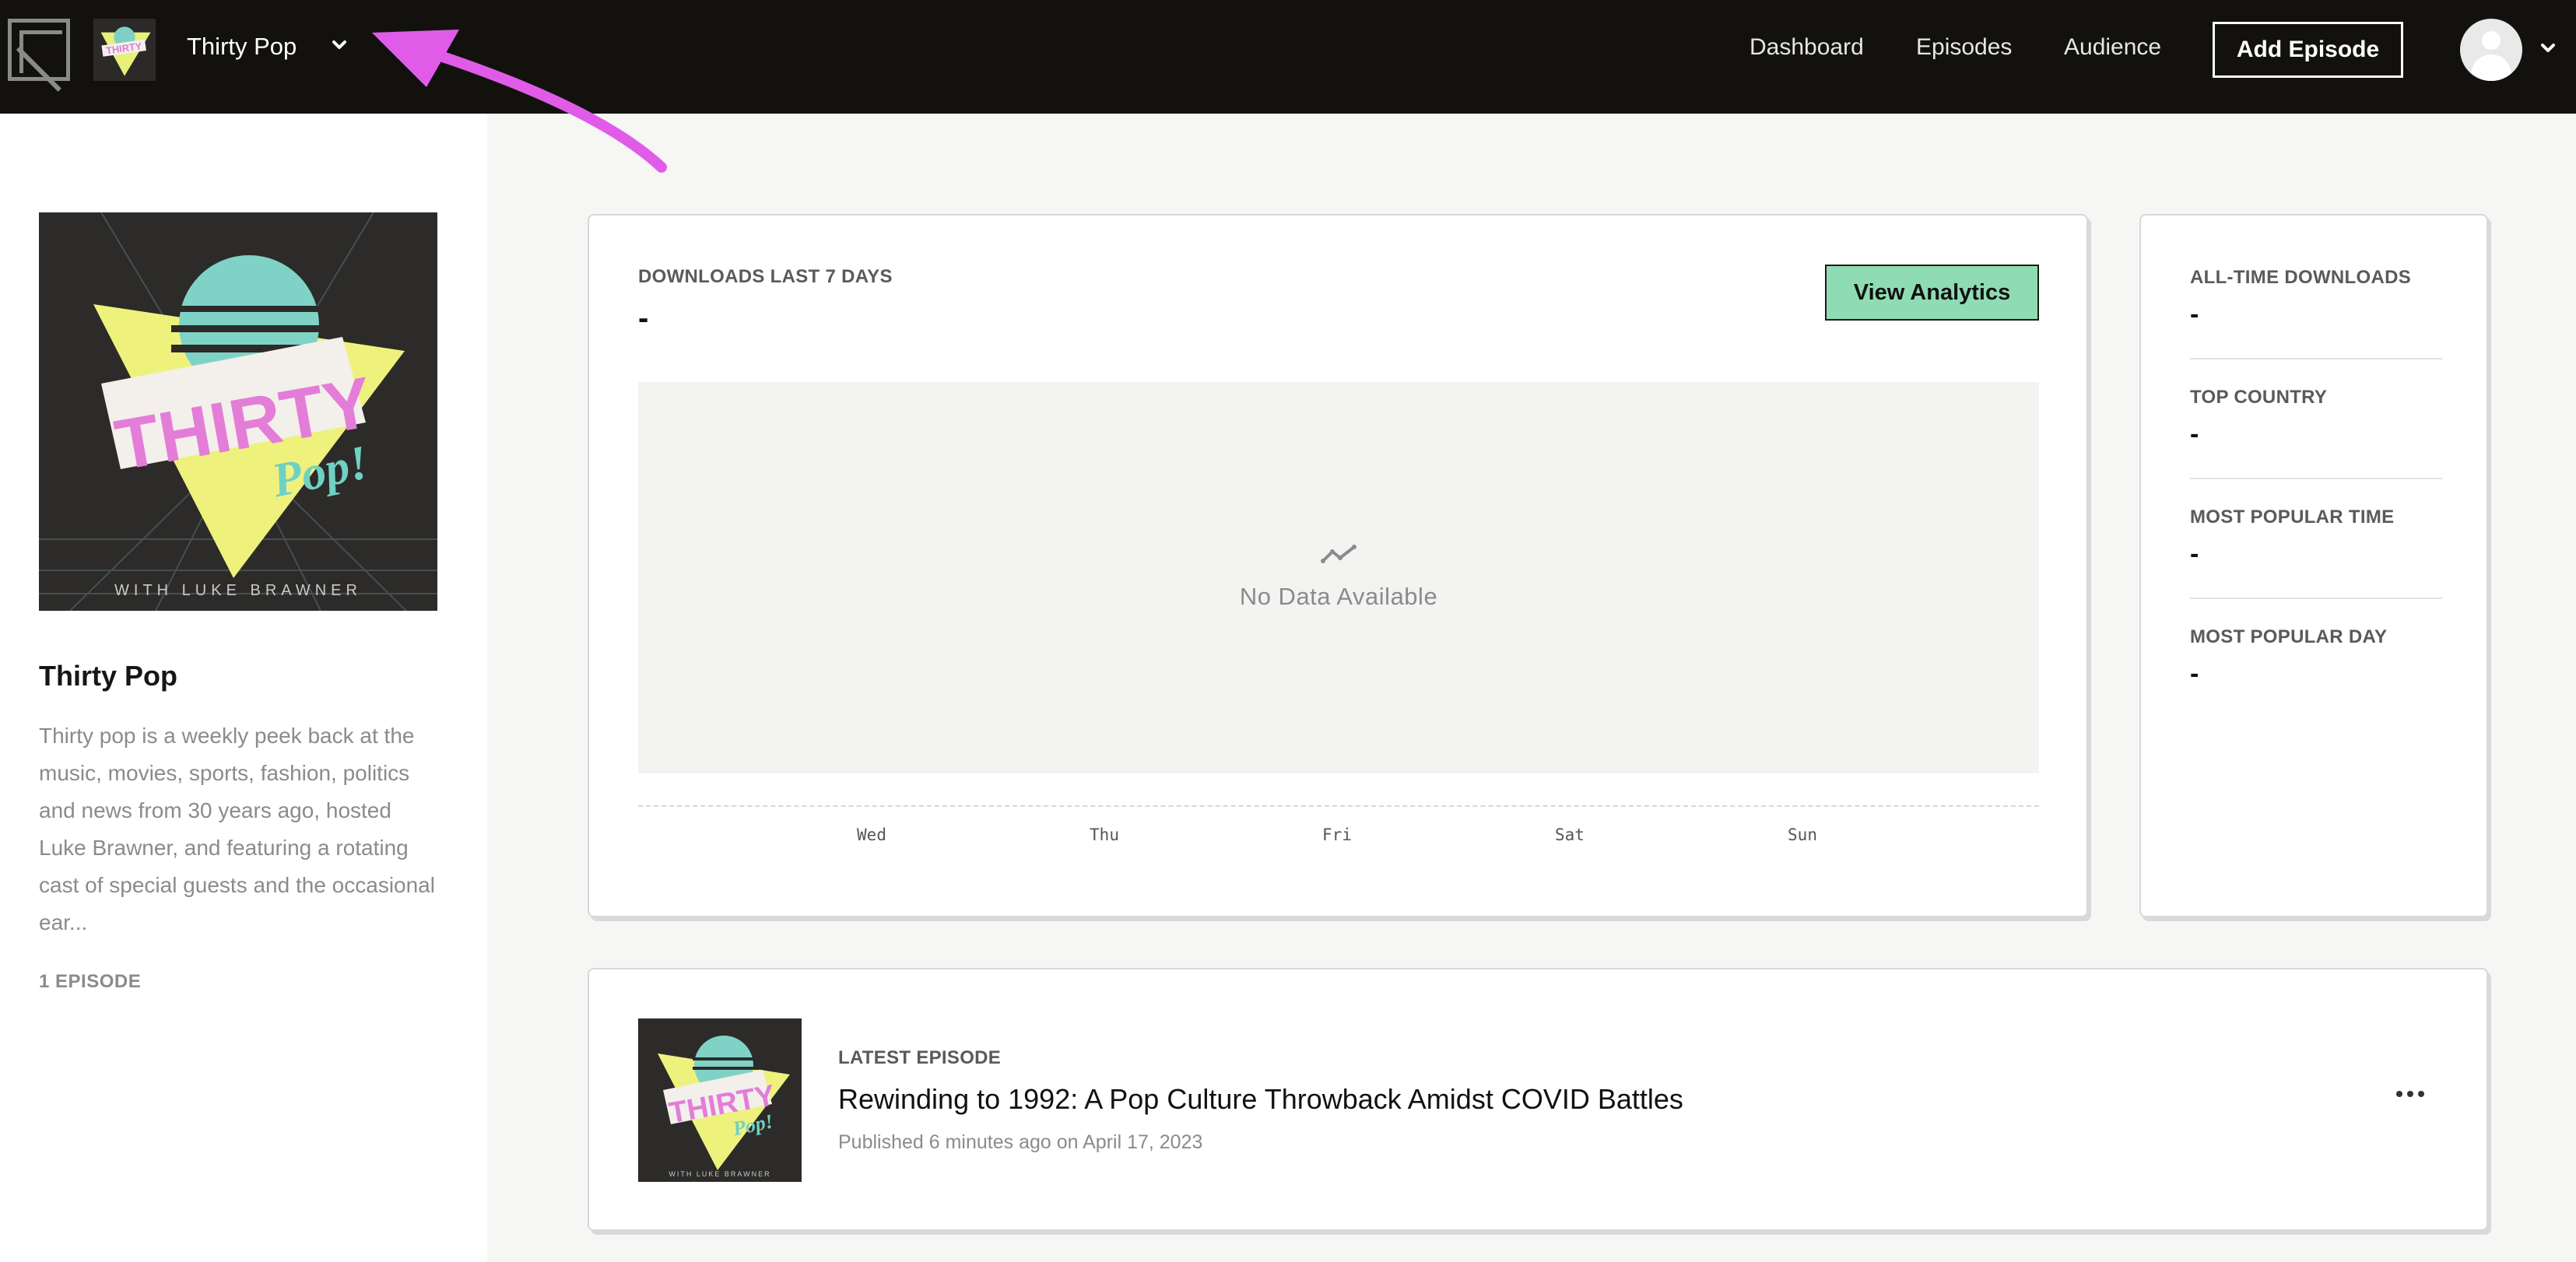 The width and height of the screenshot is (2576, 1262). I want to click on chart-baseline, so click(1339, 806).